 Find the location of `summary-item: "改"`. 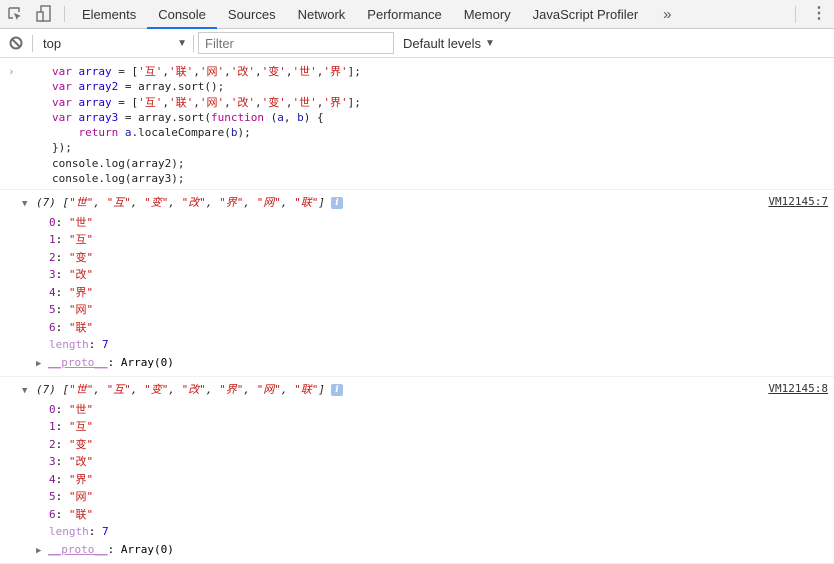

summary-item: "改" is located at coordinates (193, 390).